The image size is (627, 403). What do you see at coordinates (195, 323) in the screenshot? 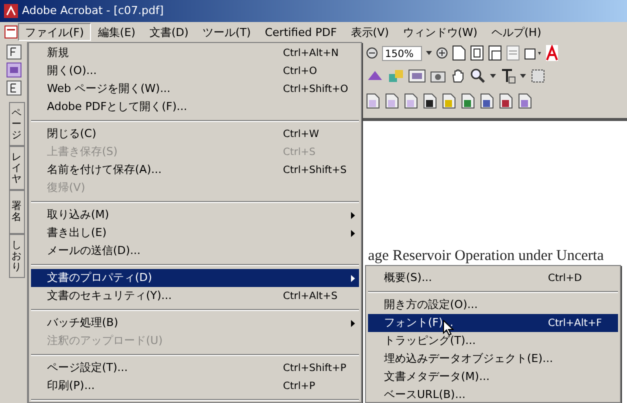
I see `menu-item: バッチ処理(B)` at bounding box center [195, 323].